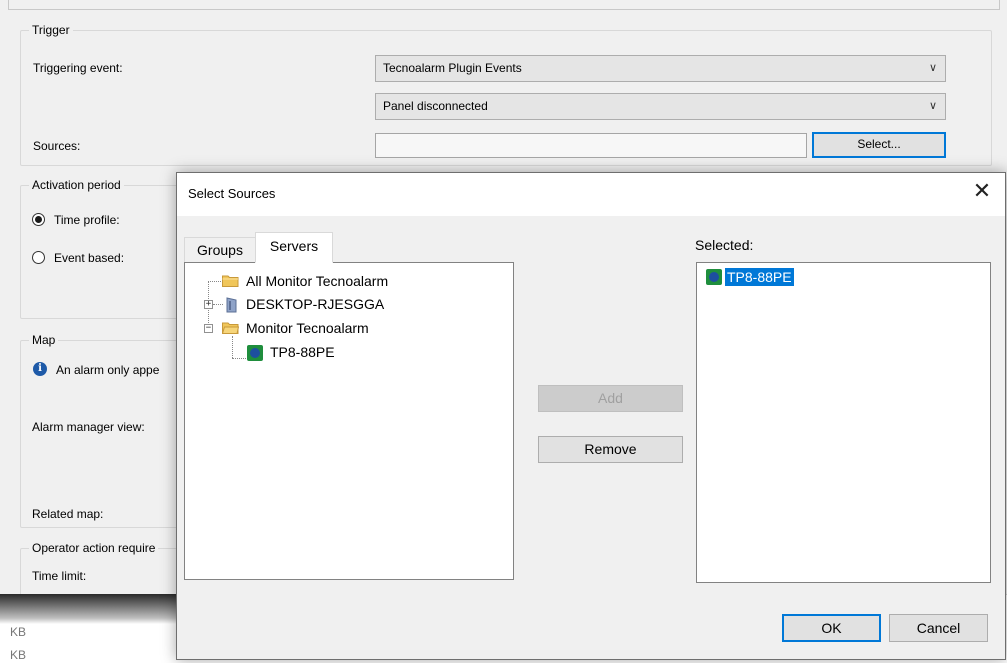 This screenshot has width=1007, height=663. Describe the element at coordinates (307, 328) in the screenshot. I see `tree-item-label: Monitor Tecnoalarm` at that location.